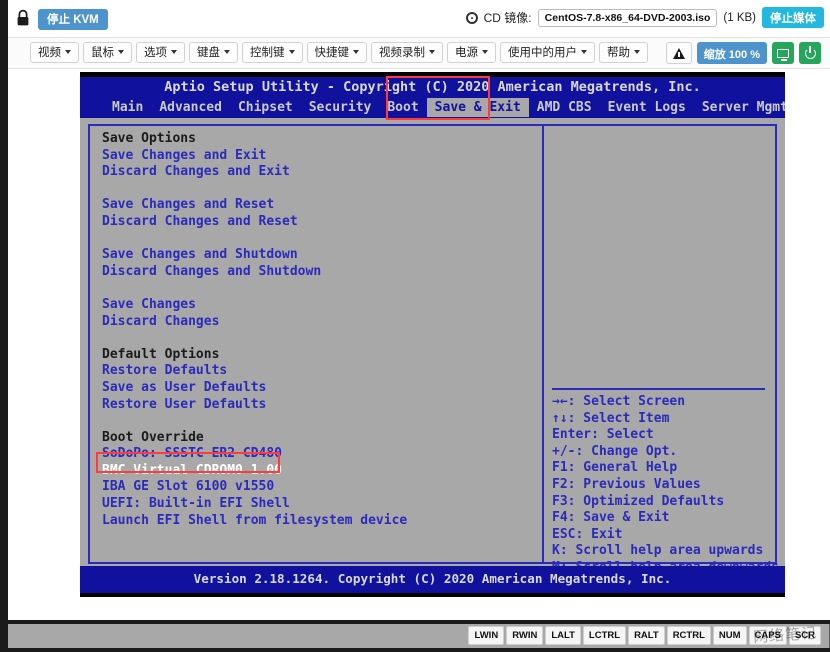 This screenshot has width=830, height=652. I want to click on menu-label: 视频, so click(49, 53).